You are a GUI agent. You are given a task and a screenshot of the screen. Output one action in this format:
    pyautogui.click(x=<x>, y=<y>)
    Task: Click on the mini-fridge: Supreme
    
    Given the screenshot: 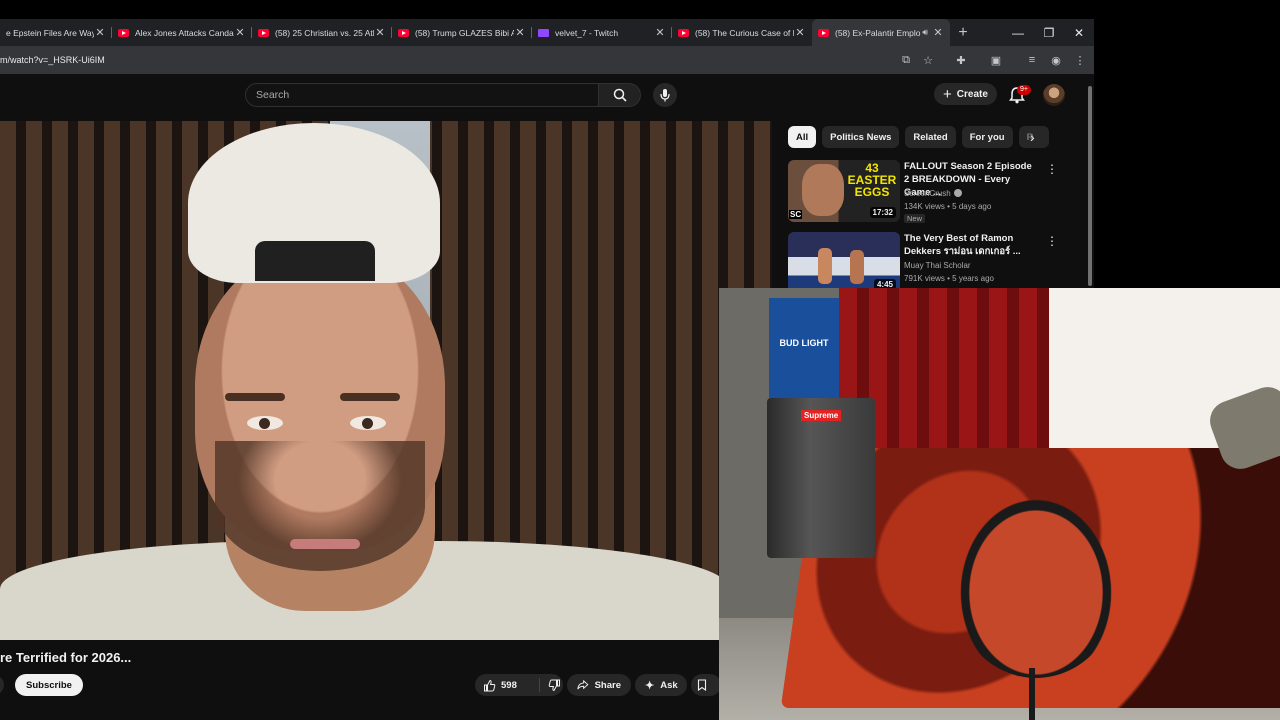 What is the action you would take?
    pyautogui.click(x=821, y=478)
    